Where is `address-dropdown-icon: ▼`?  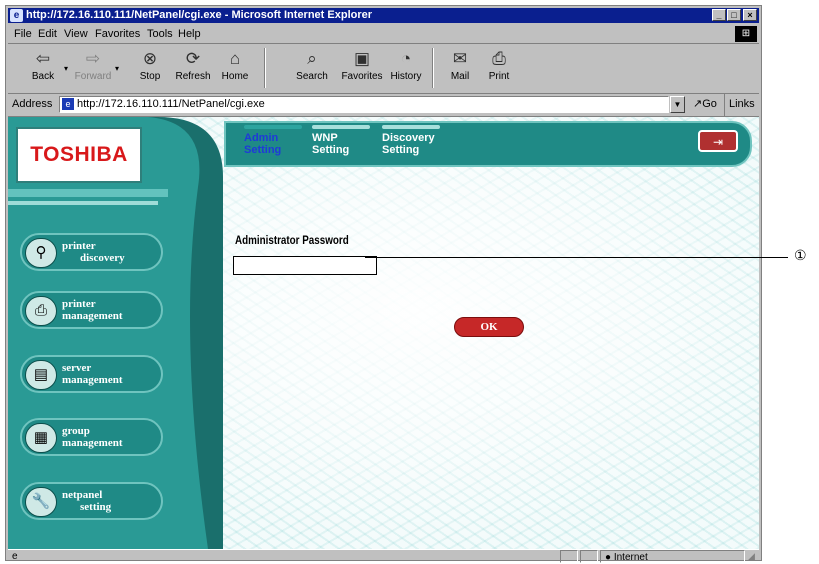 address-dropdown-icon: ▼ is located at coordinates (677, 104).